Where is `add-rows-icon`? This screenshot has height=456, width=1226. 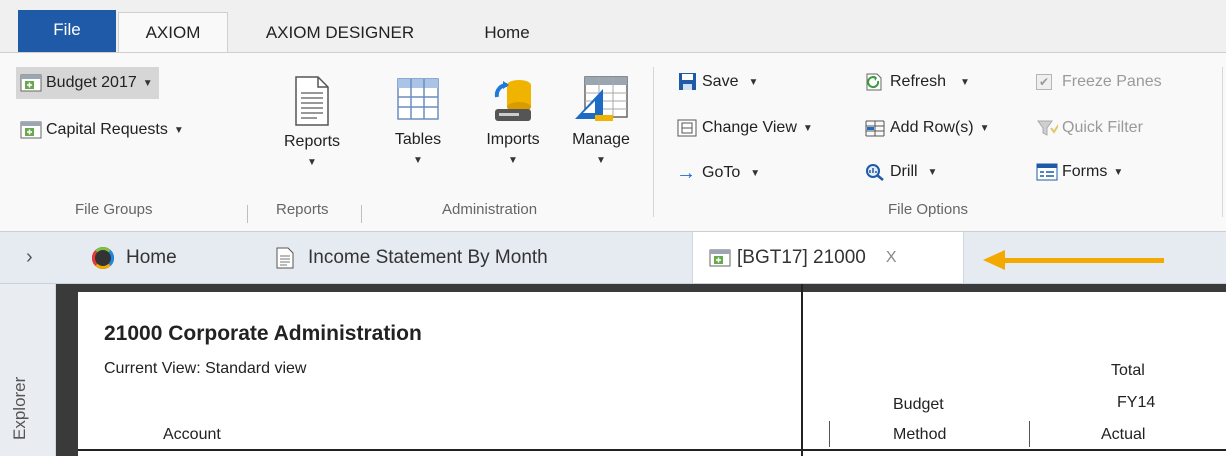
add-rows-icon is located at coordinates (875, 128).